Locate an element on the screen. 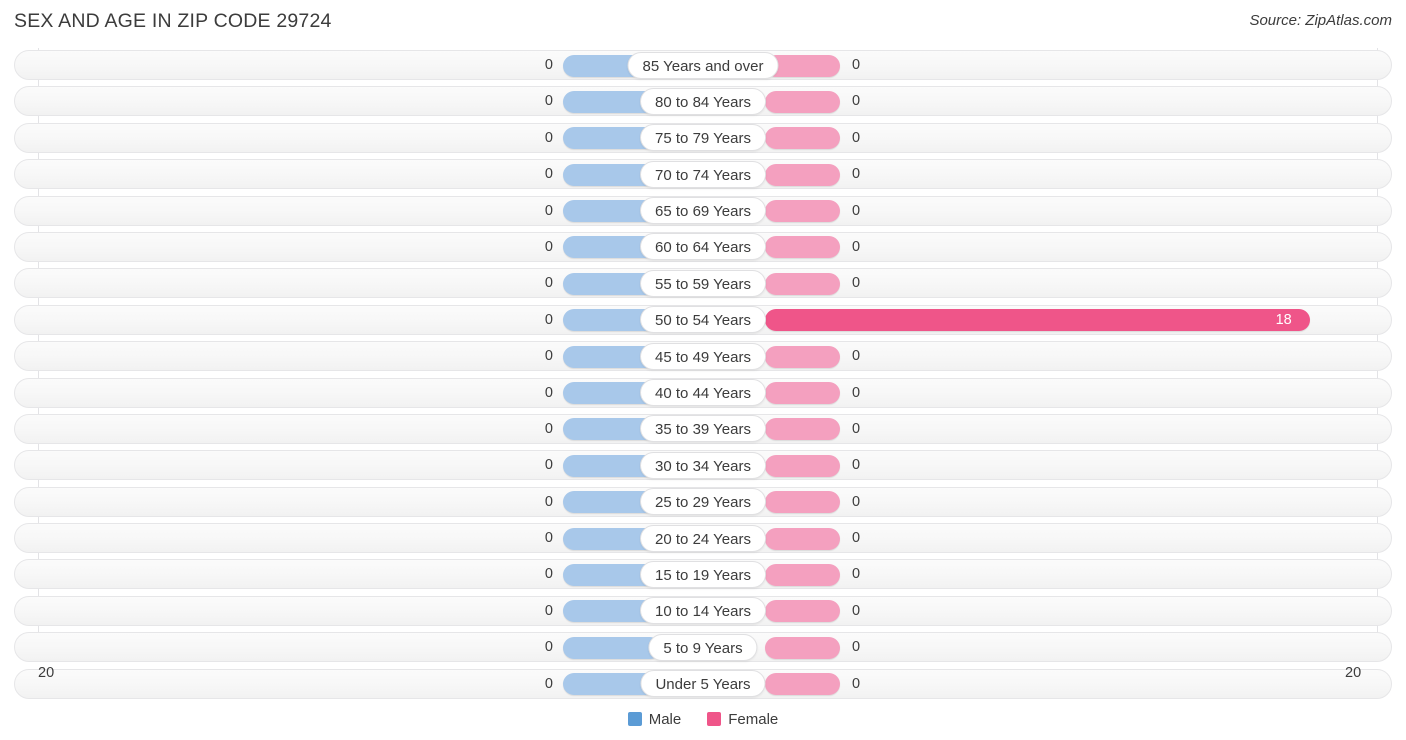 The width and height of the screenshot is (1406, 740). female-value-label: 18 is located at coordinates (1283, 319).